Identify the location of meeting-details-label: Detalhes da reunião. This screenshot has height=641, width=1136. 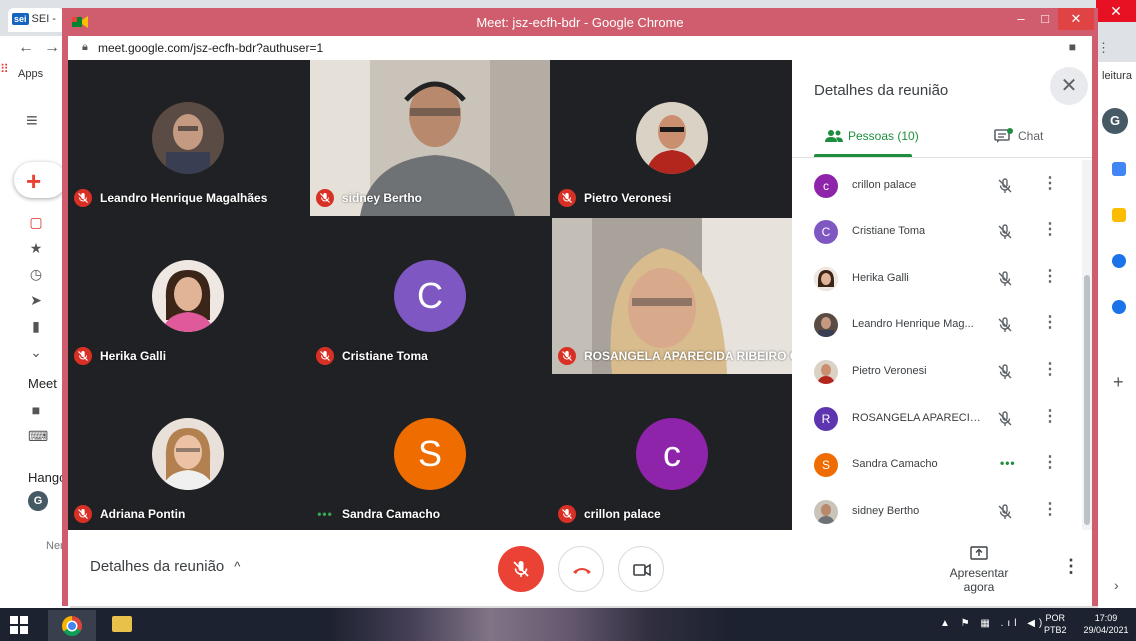
(157, 566).